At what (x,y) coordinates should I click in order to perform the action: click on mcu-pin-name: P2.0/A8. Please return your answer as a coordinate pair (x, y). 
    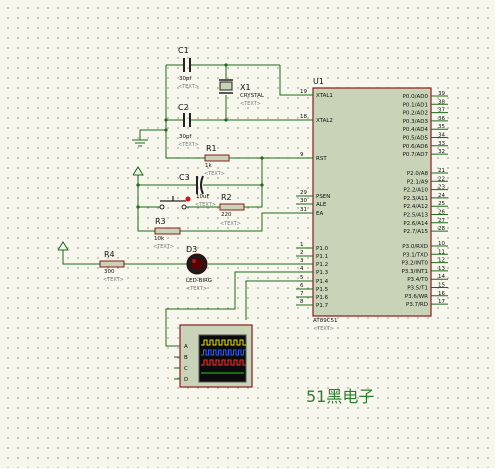
    Looking at the image, I should click on (418, 174).